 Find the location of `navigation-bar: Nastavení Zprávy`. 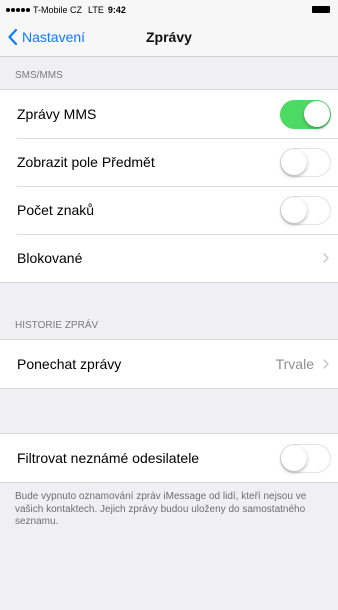

navigation-bar: Nastavení Zprávy is located at coordinates (169, 37).